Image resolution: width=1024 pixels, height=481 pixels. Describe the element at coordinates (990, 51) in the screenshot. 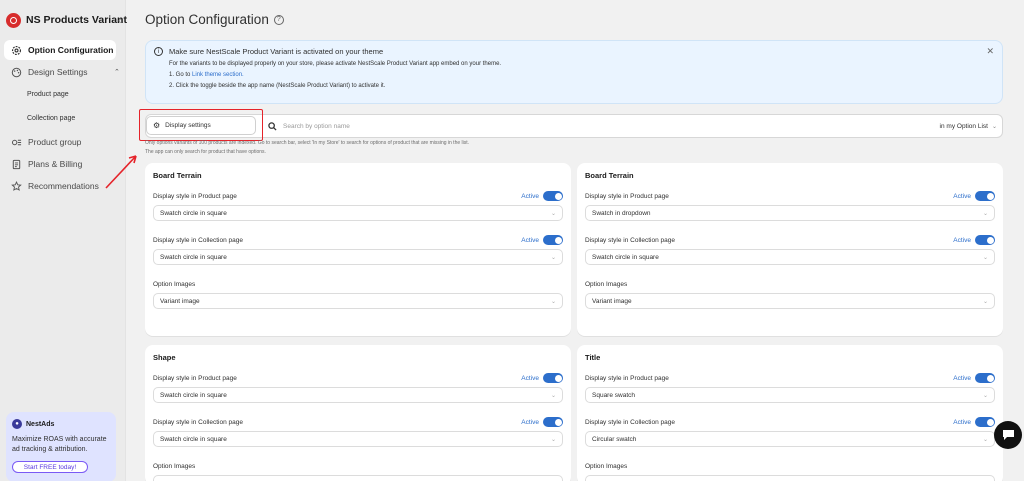

I see `close-icon: ✕` at that location.